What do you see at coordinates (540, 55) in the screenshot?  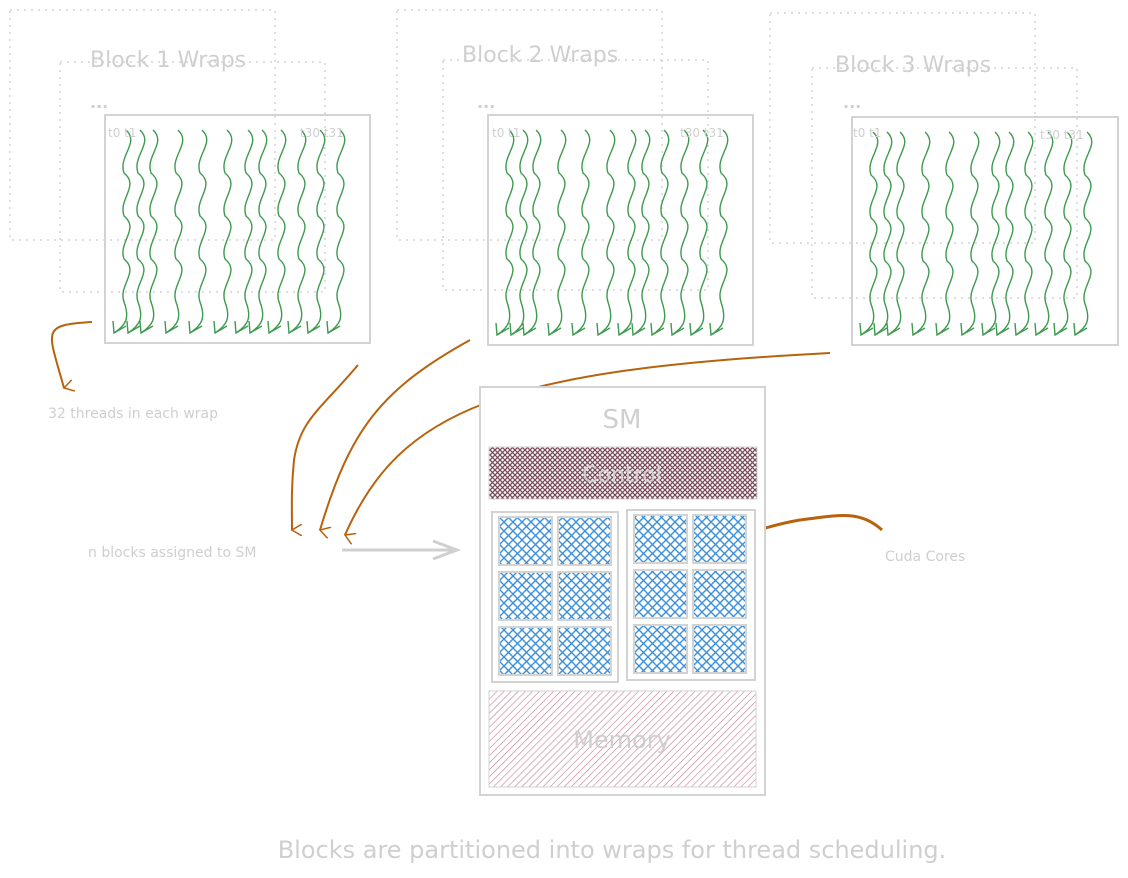 I see `block-2-title: Block 2 Wraps` at bounding box center [540, 55].